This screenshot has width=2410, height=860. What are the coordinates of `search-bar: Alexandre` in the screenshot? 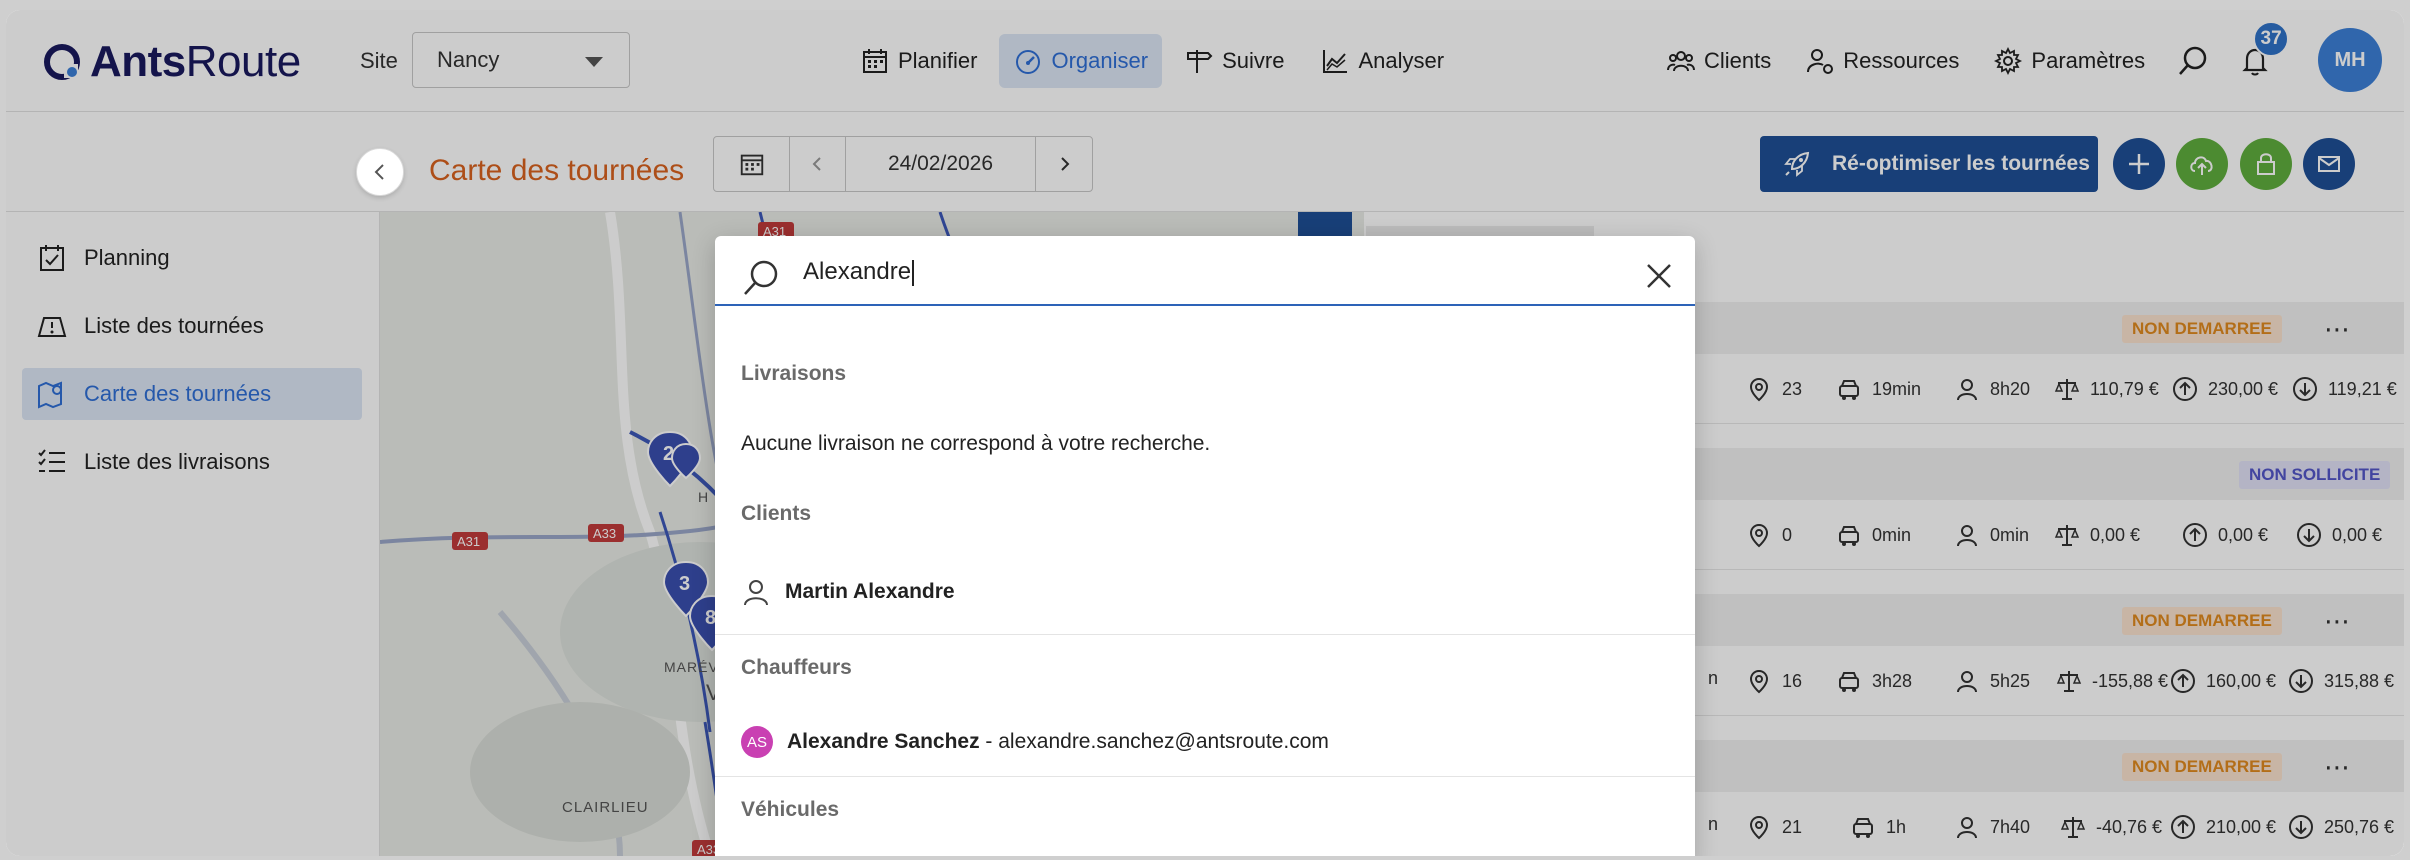 It's located at (1205, 271).